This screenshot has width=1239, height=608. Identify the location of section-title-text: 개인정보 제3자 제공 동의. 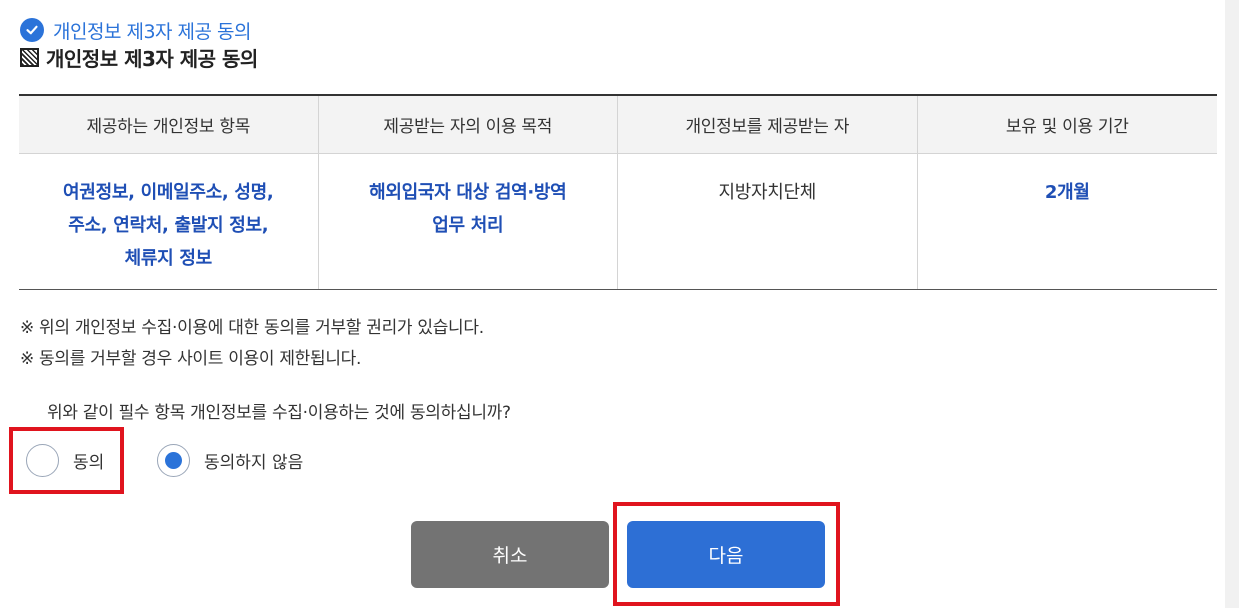
(152, 58).